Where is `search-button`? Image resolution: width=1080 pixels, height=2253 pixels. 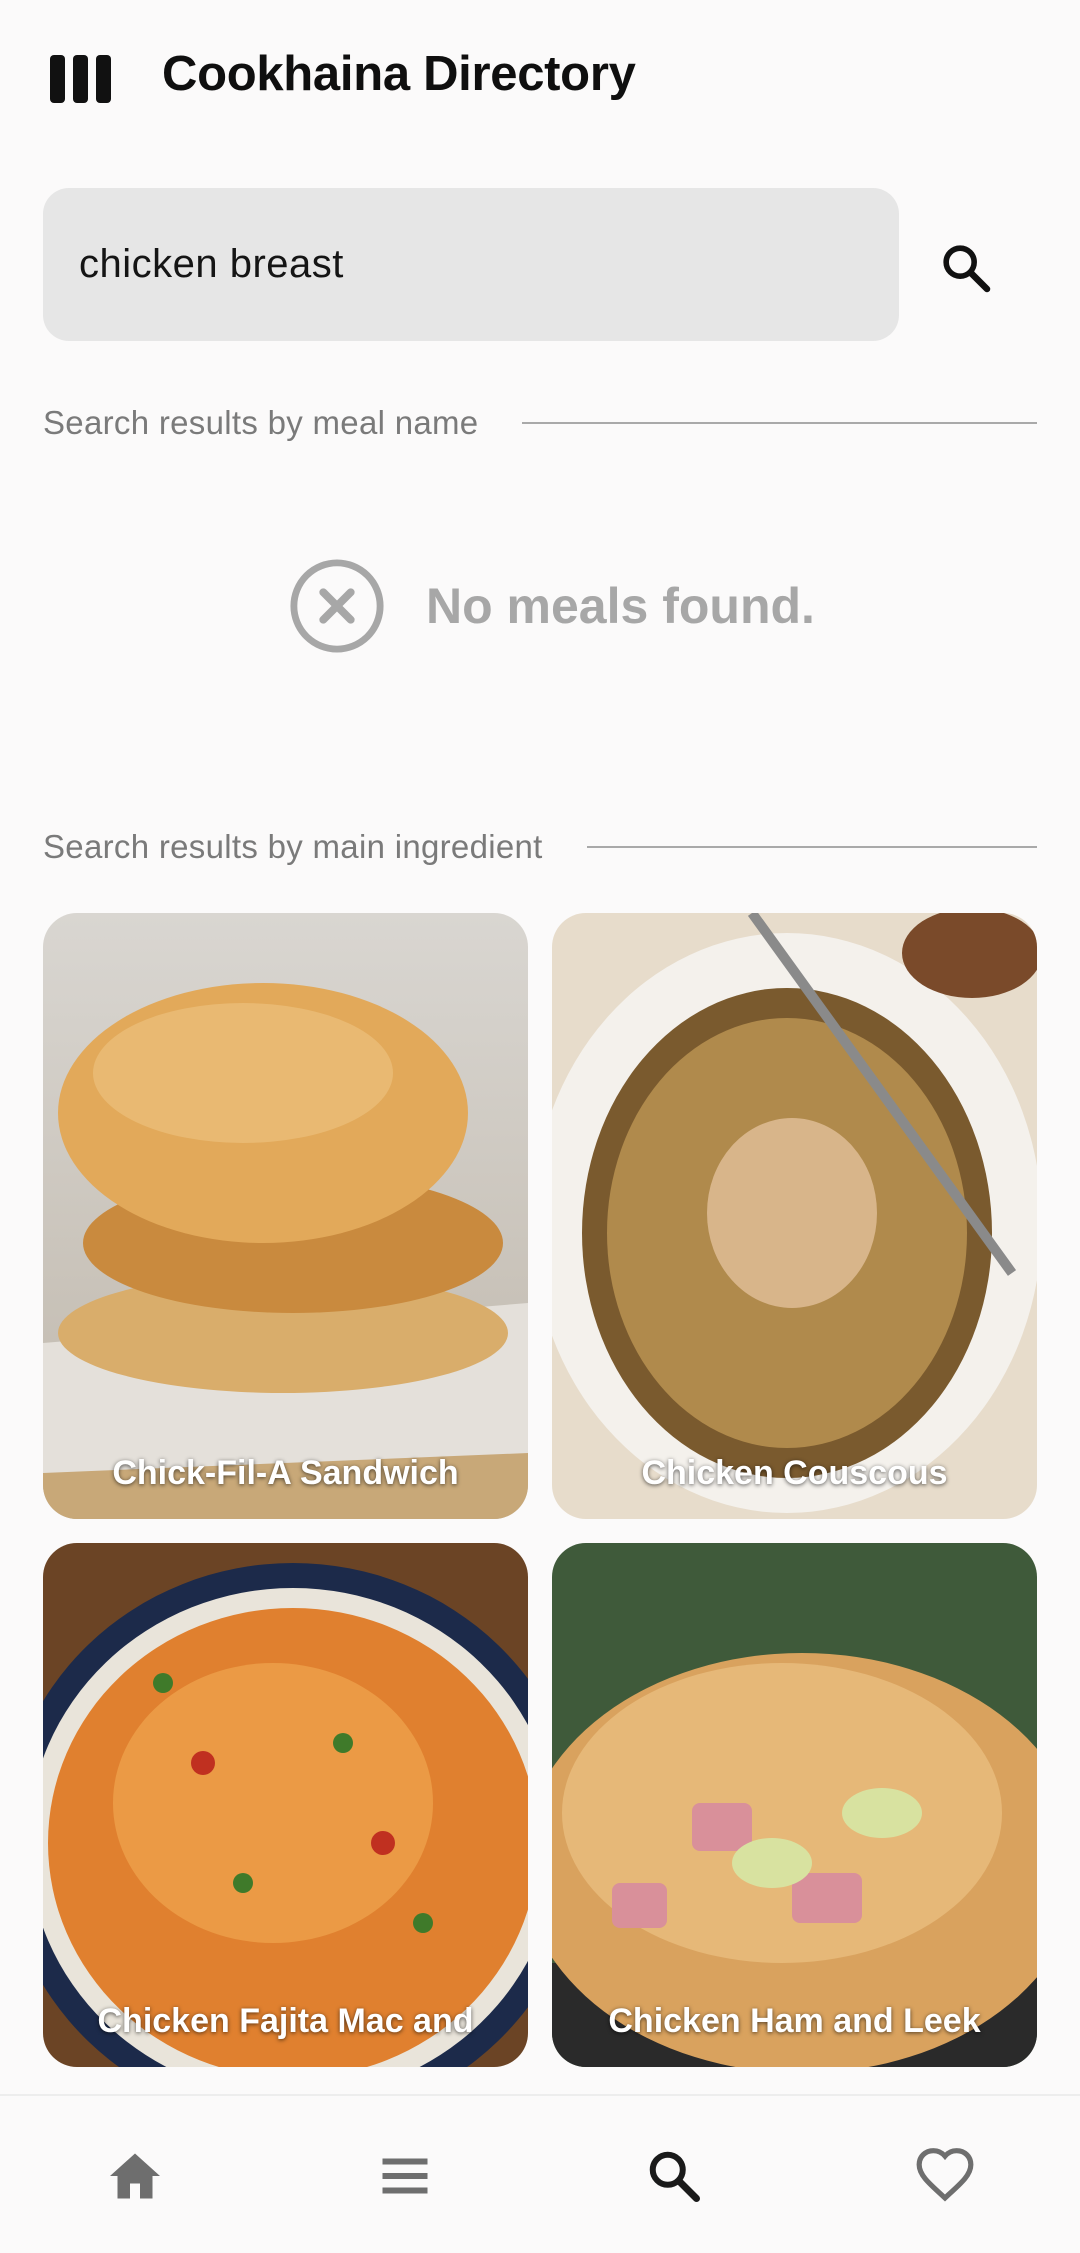 search-button is located at coordinates (966, 268).